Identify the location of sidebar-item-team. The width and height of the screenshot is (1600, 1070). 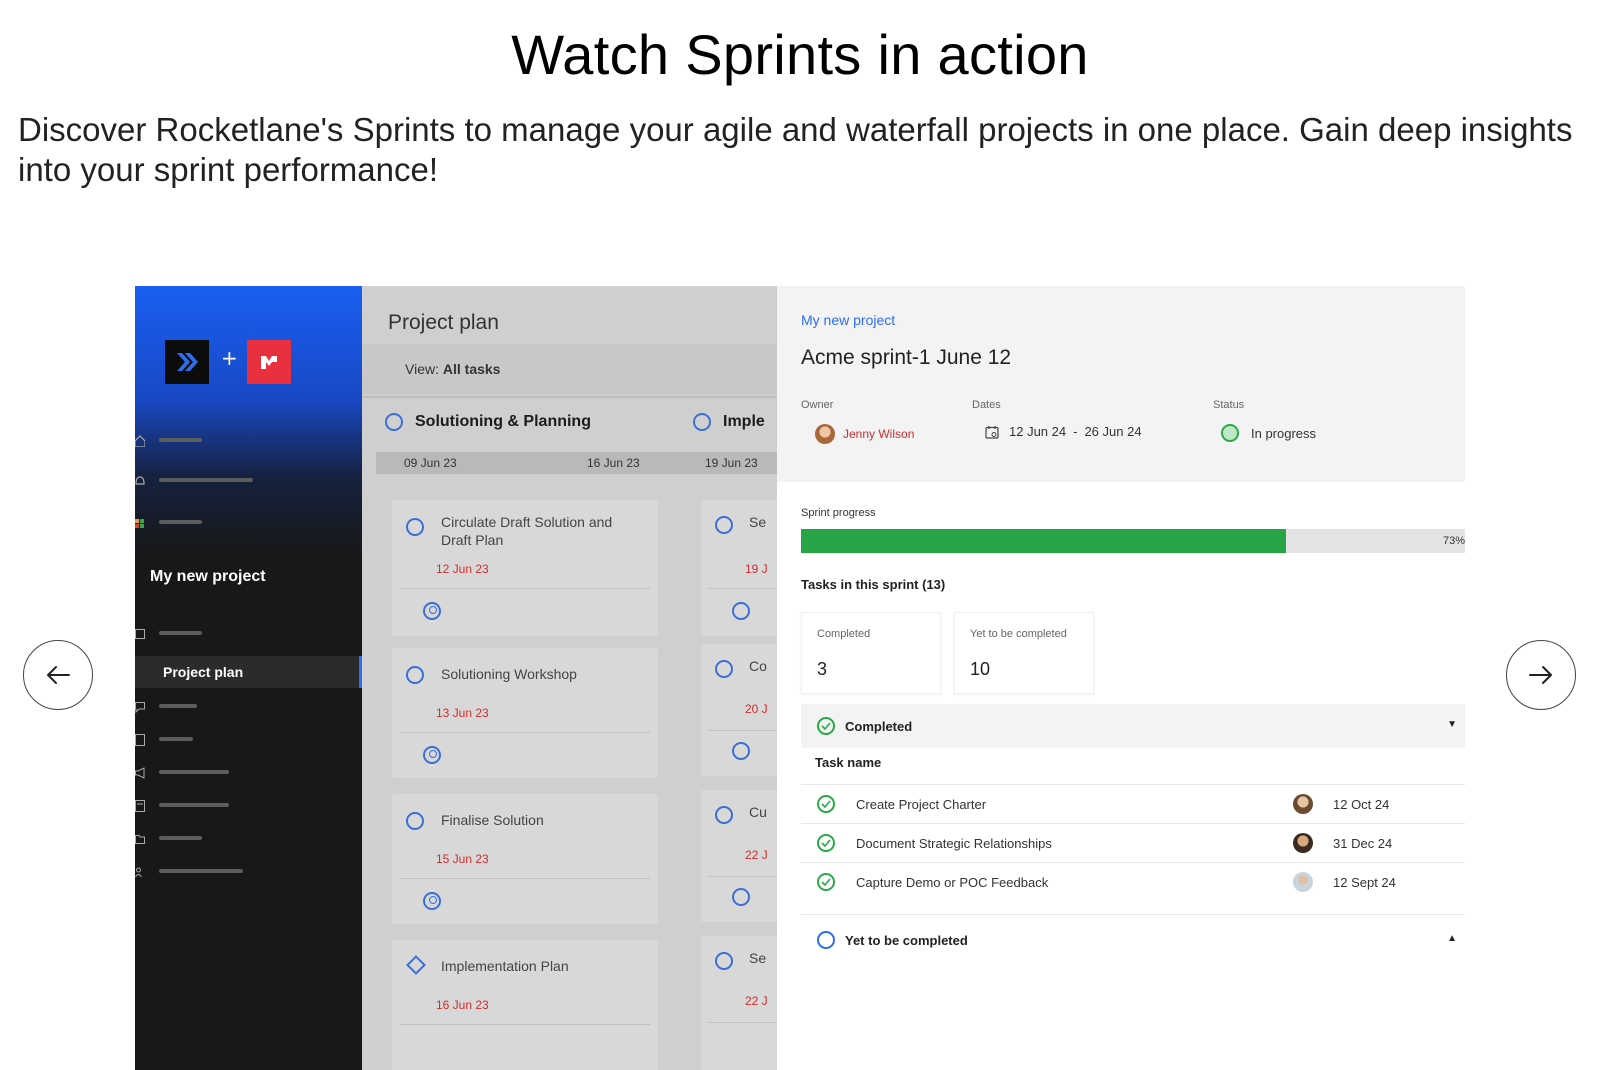
(189, 871).